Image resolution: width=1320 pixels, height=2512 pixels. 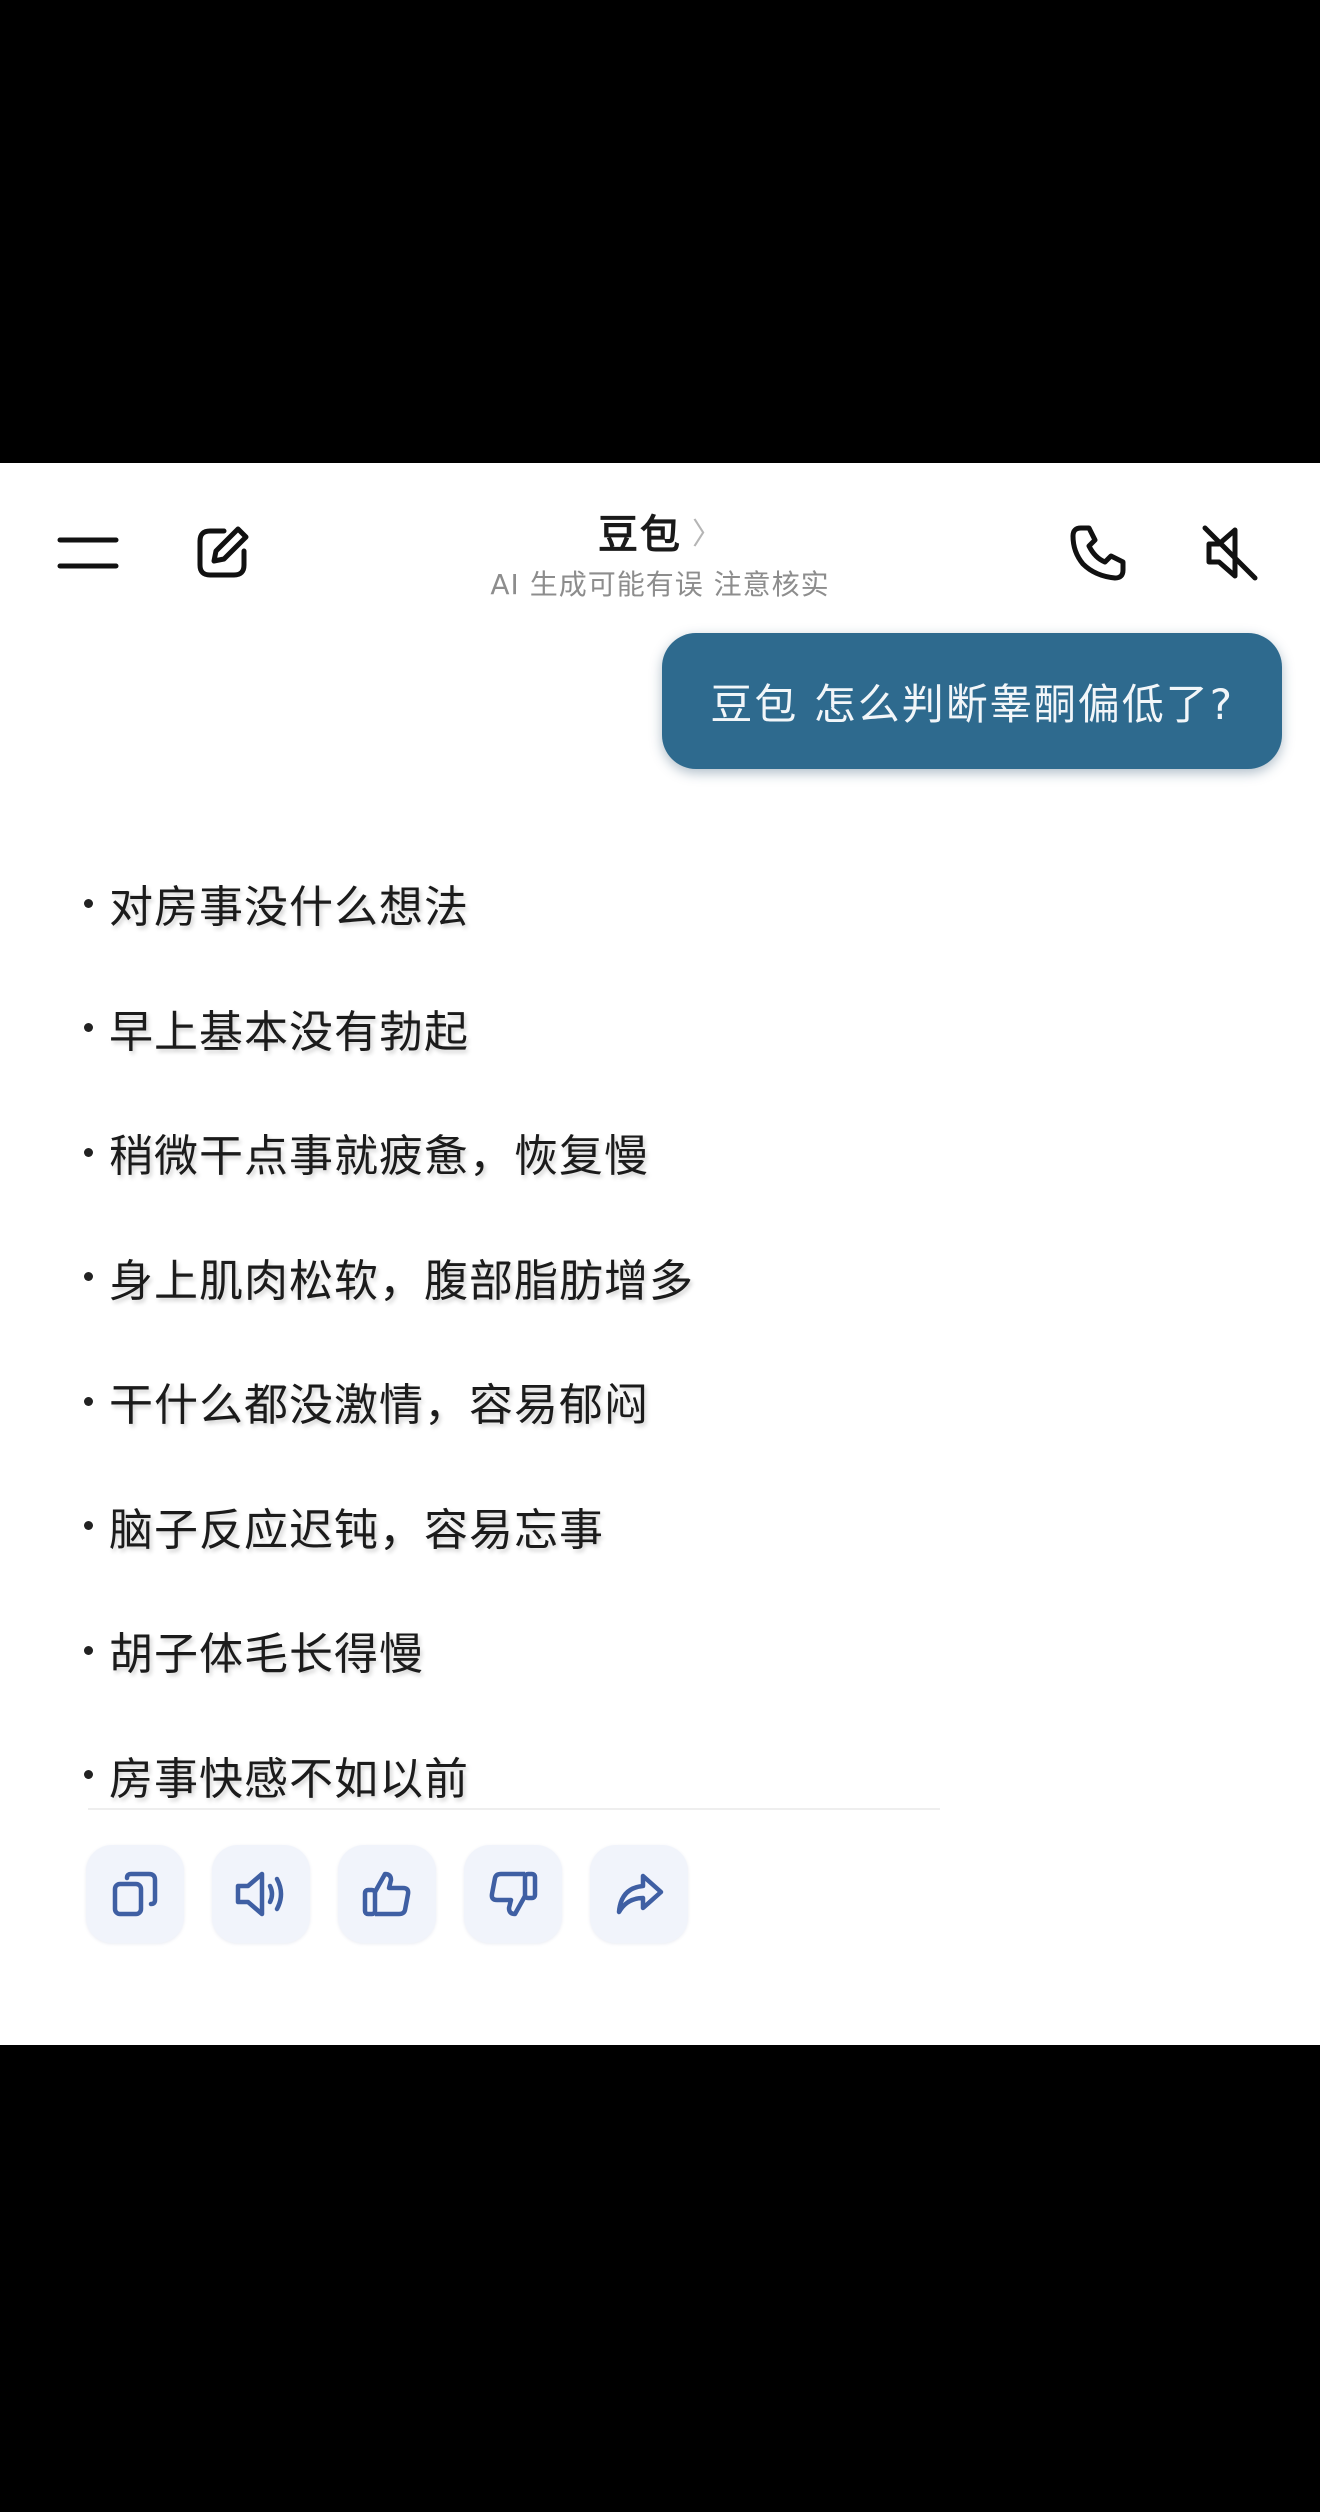 I want to click on read-aloud-button, so click(x=261, y=1894).